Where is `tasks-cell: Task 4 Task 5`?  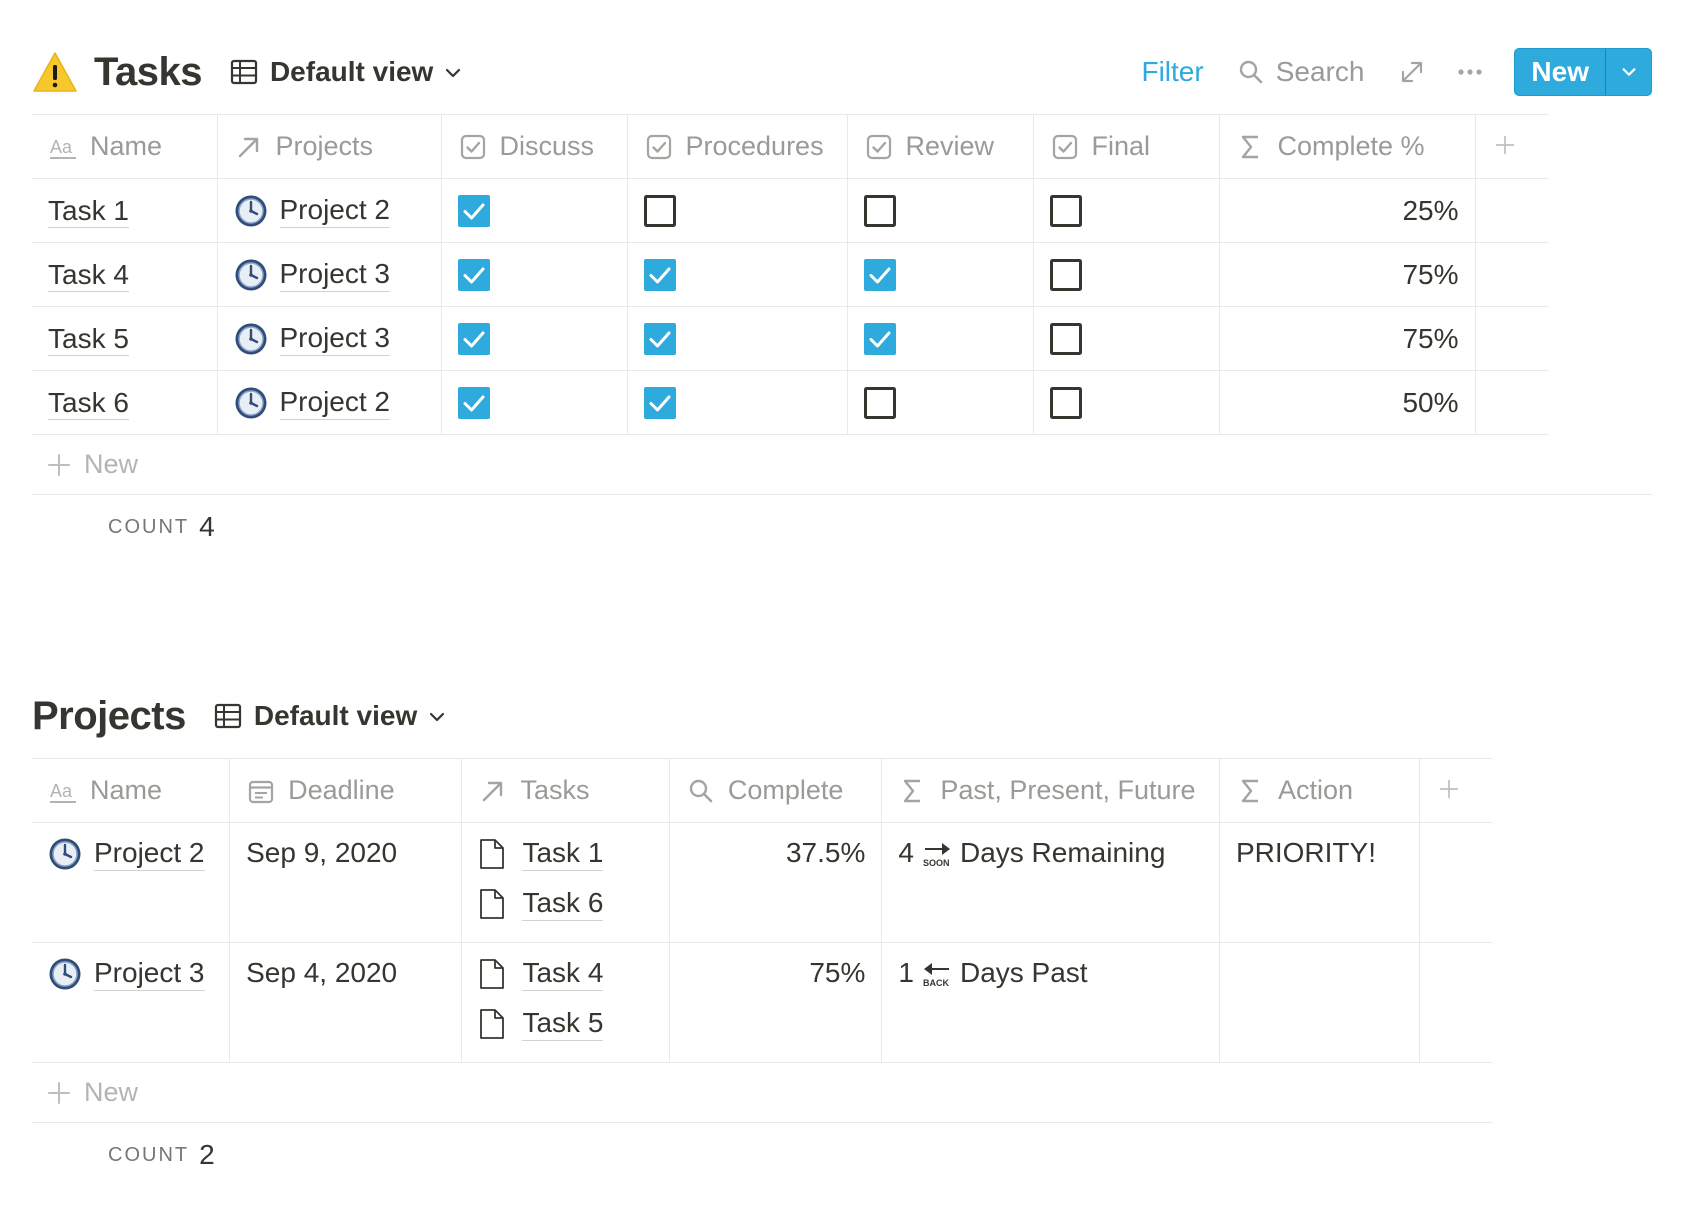
tasks-cell: Task 4 Task 5 is located at coordinates (565, 1002).